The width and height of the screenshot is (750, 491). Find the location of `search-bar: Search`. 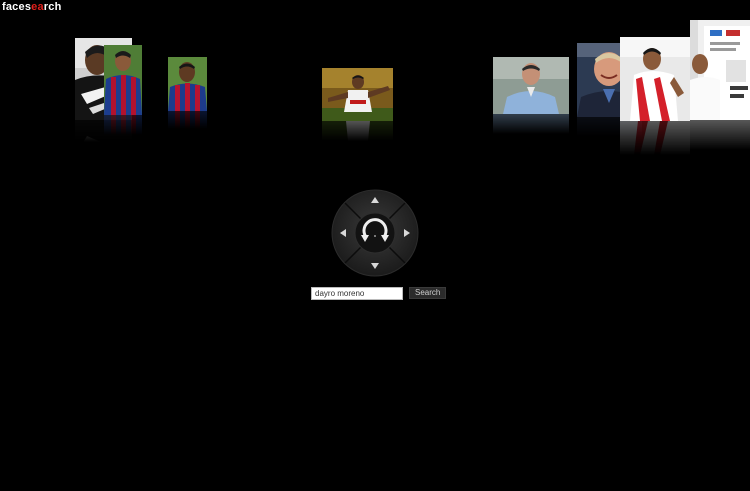

search-bar: Search is located at coordinates (379, 293).